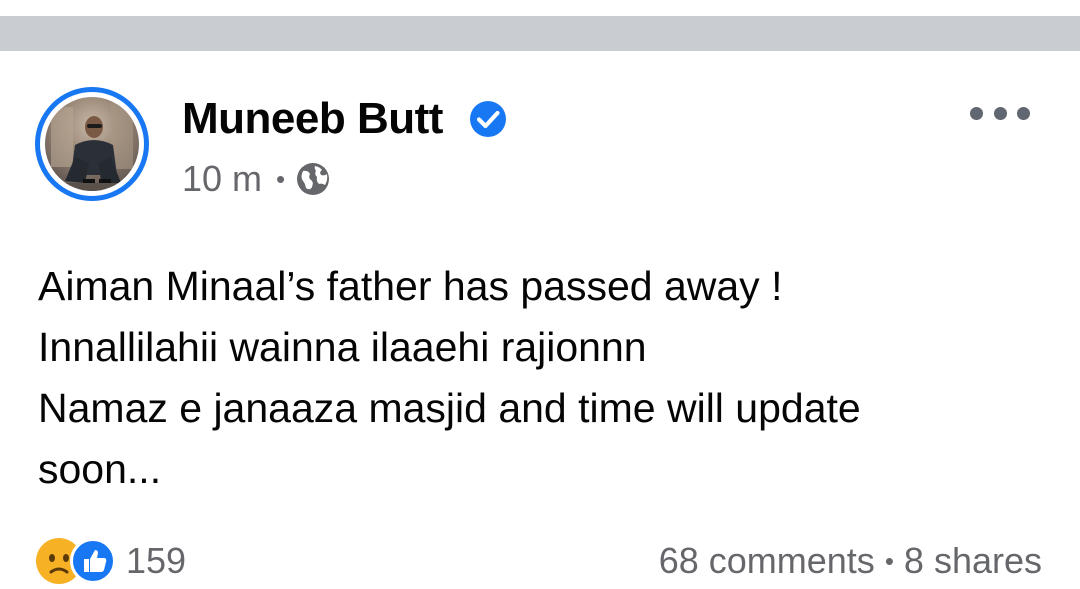  I want to click on avatar-photo, so click(92, 144).